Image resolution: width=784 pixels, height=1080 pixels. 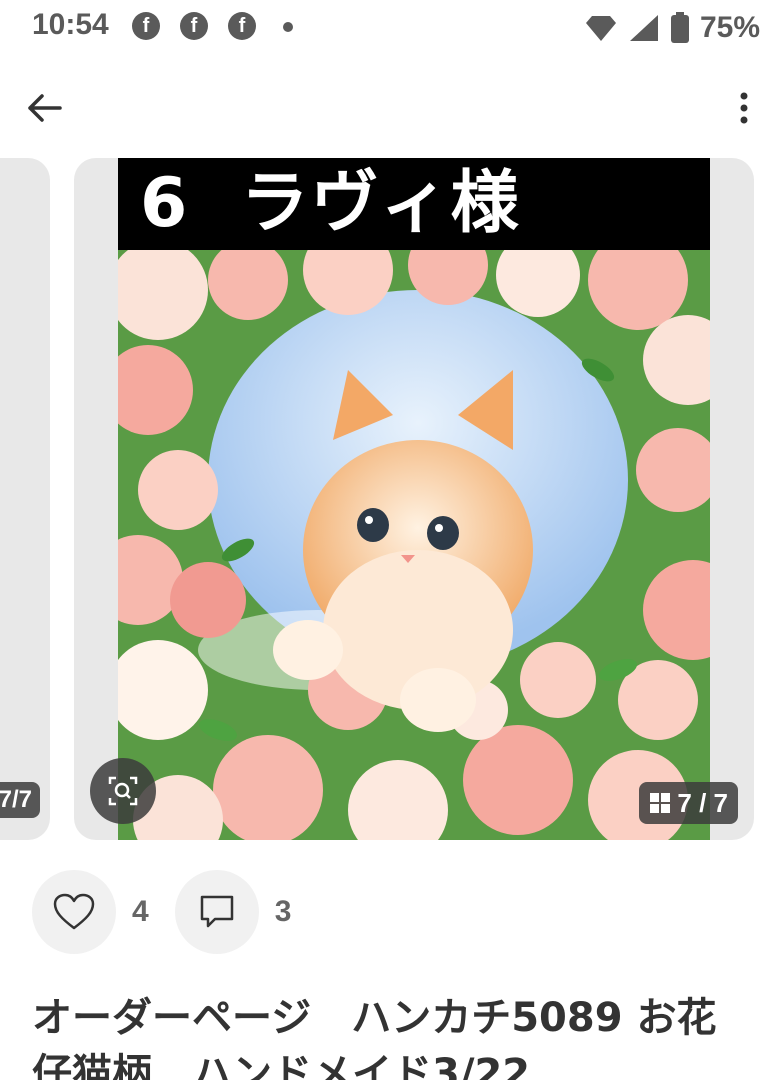 I want to click on arrow-left-icon, so click(x=45, y=108).